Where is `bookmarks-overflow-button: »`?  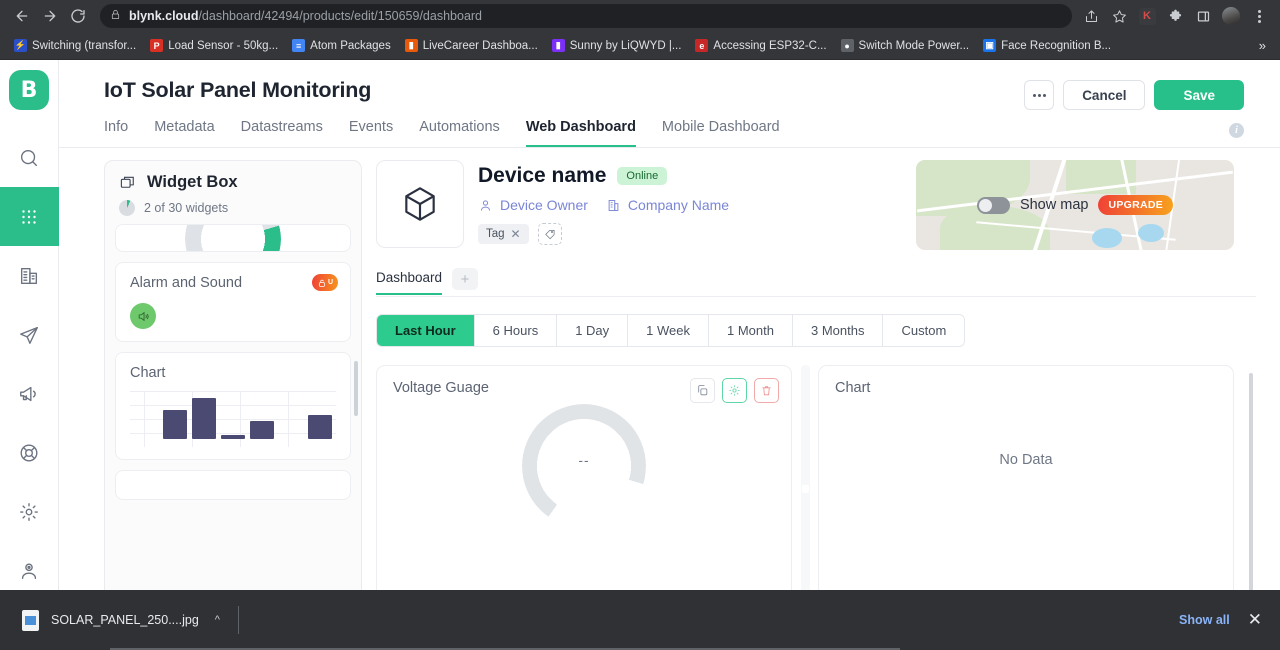 bookmarks-overflow-button: » is located at coordinates (1262, 45).